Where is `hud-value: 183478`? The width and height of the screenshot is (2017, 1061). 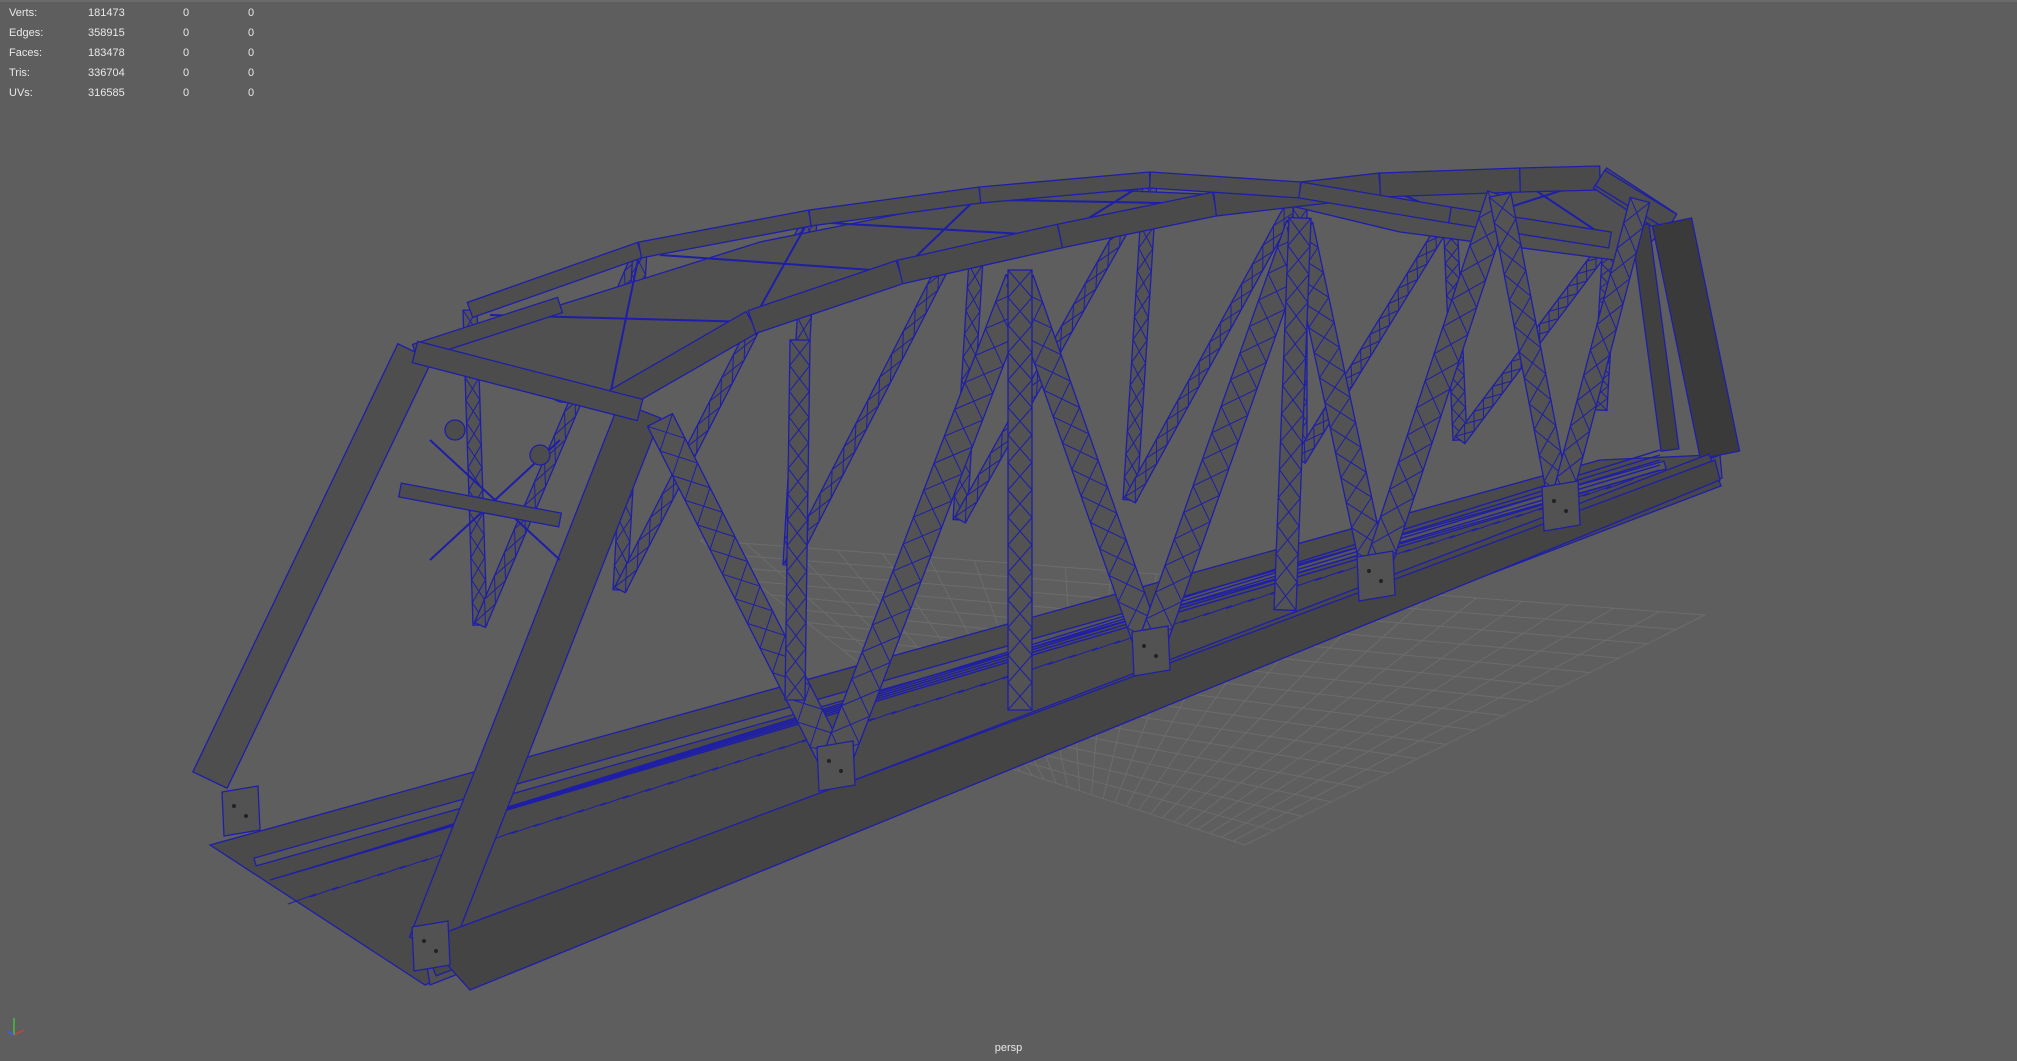 hud-value: 183478 is located at coordinates (106, 53).